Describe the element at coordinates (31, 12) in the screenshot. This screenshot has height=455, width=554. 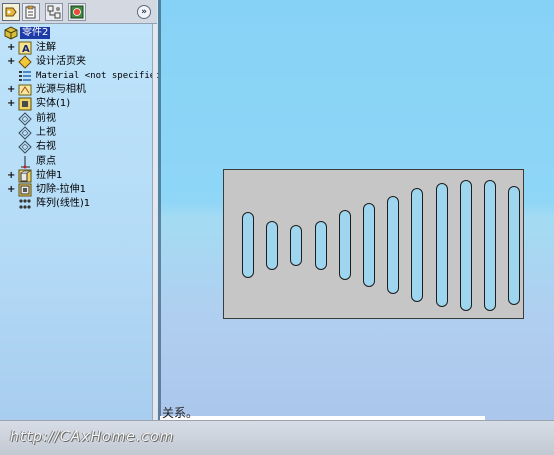
I see `property-icon` at that location.